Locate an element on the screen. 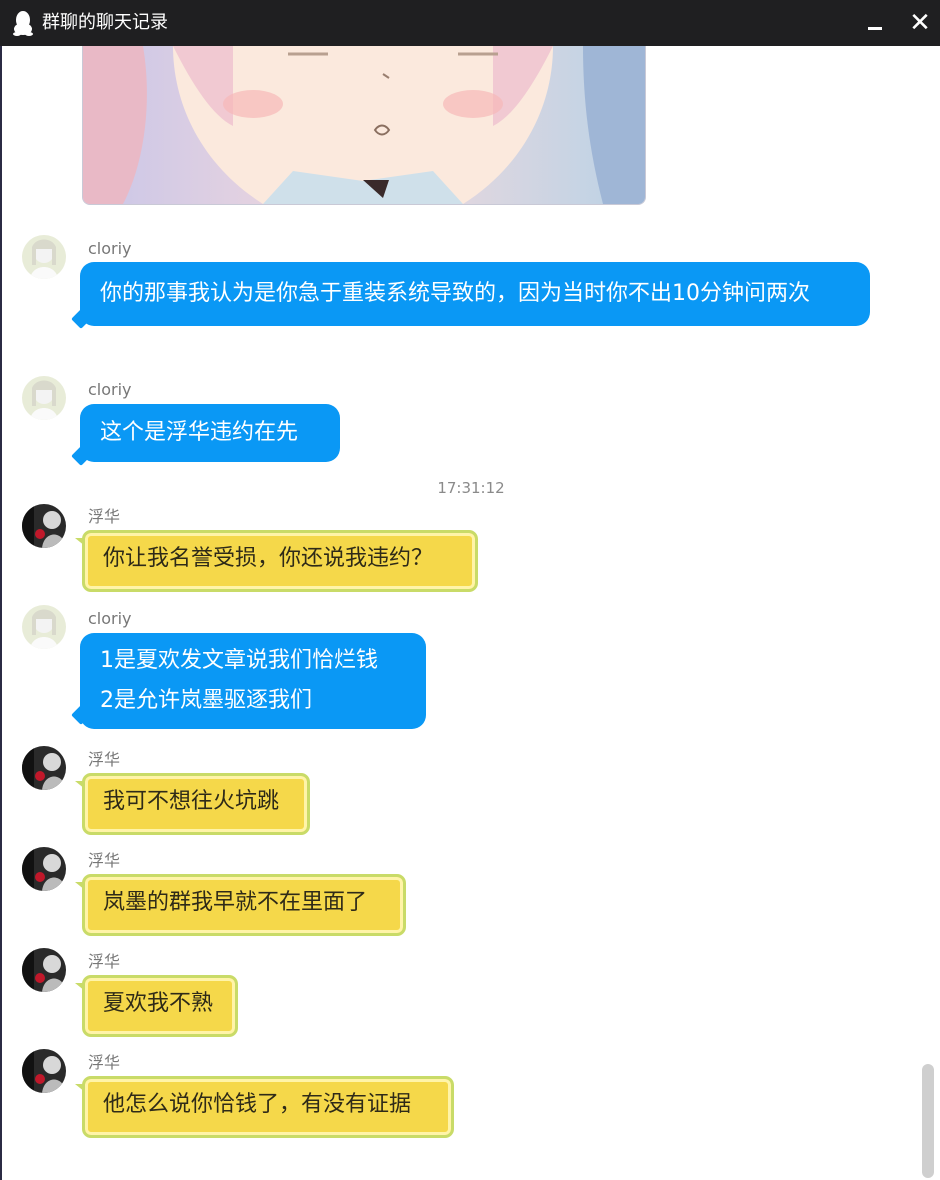 The image size is (940, 1180). image-message is located at coordinates (364, 125).